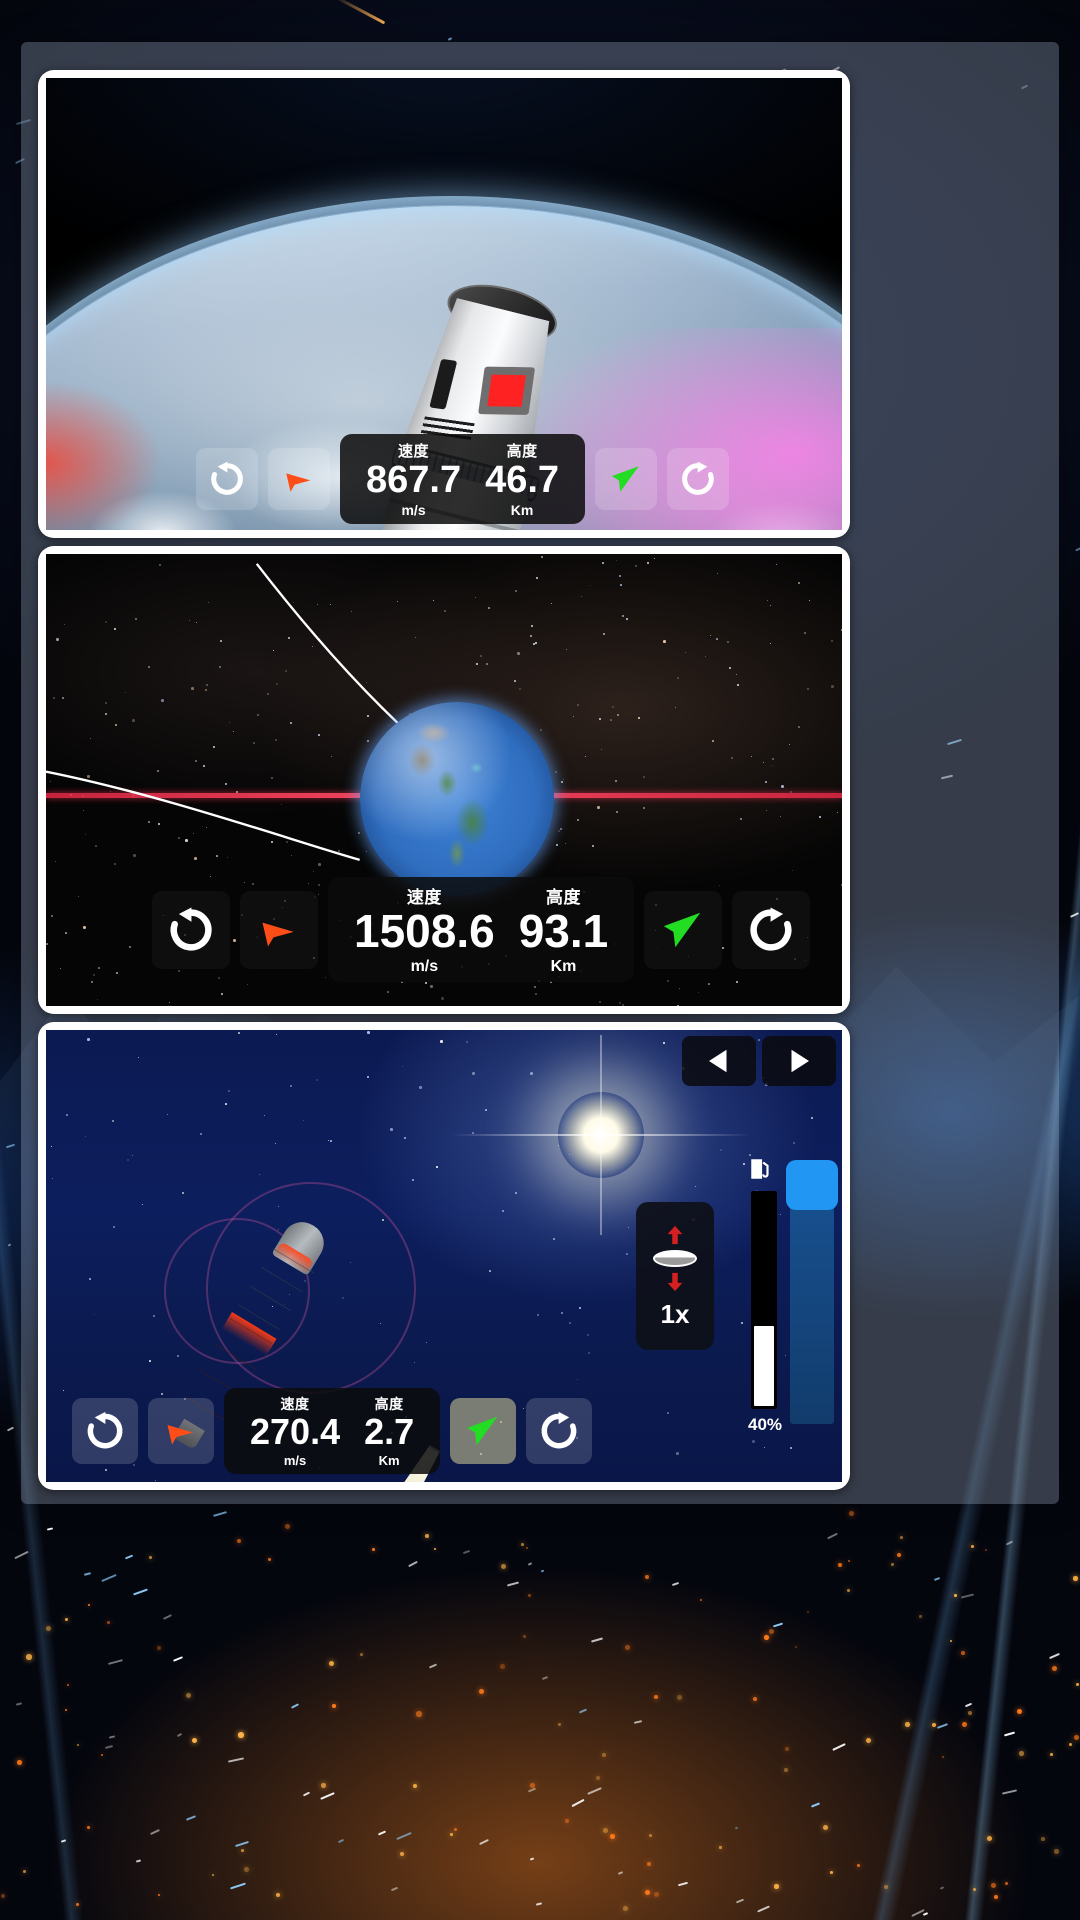  I want to click on next-stage-button, so click(799, 1061).